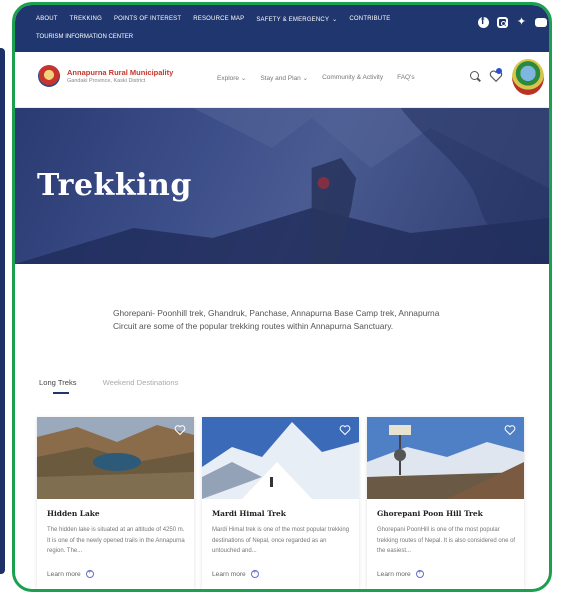  Describe the element at coordinates (86, 19) in the screenshot. I see `top-link-trekking: Trekking` at that location.